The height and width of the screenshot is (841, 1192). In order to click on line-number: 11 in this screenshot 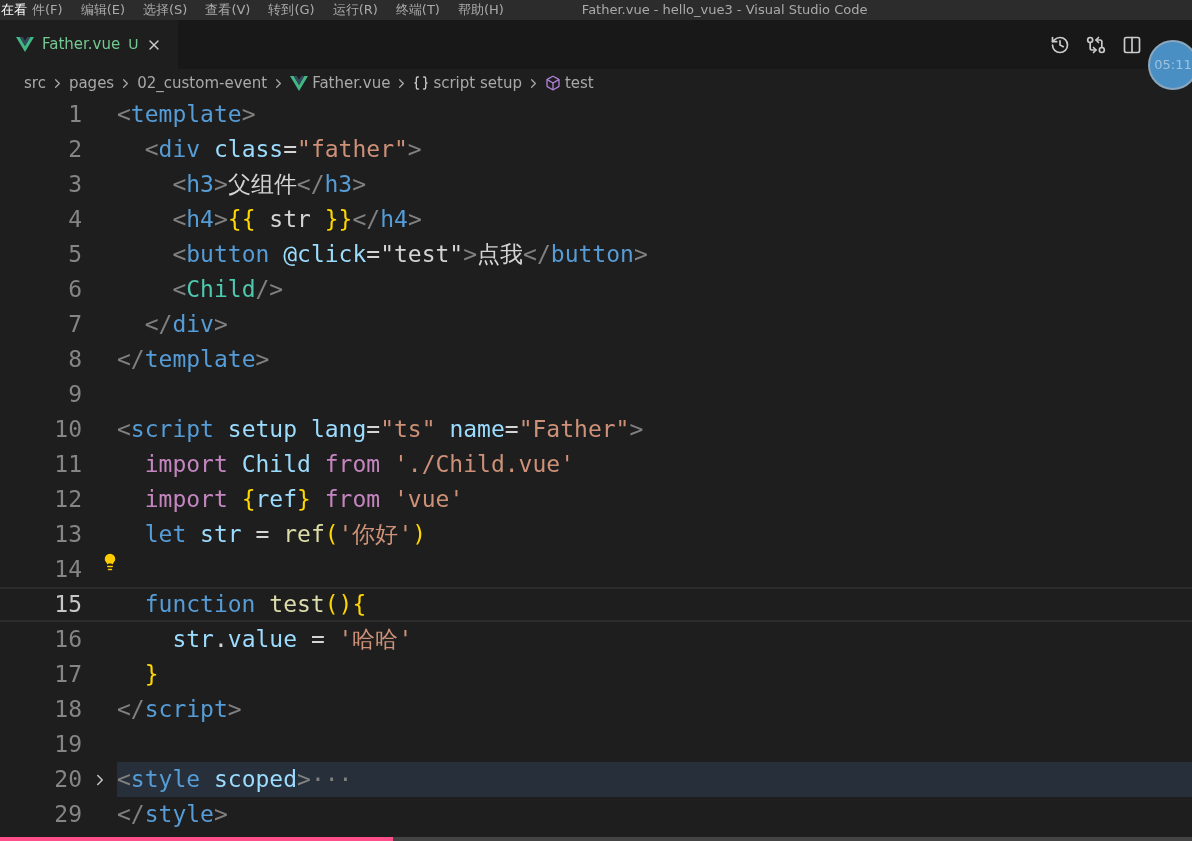, I will do `click(67, 465)`.